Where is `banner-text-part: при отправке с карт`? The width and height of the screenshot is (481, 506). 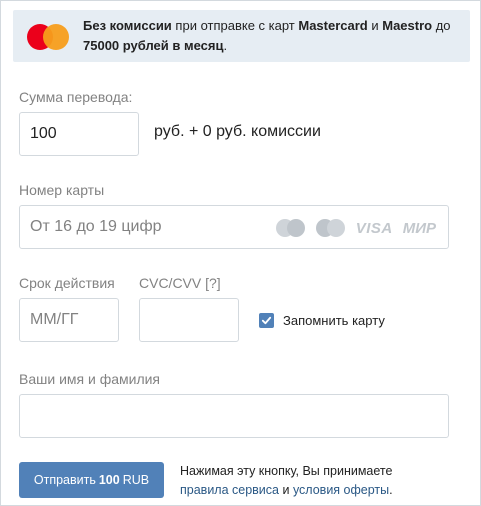
banner-text-part: при отправке с карт is located at coordinates (235, 25).